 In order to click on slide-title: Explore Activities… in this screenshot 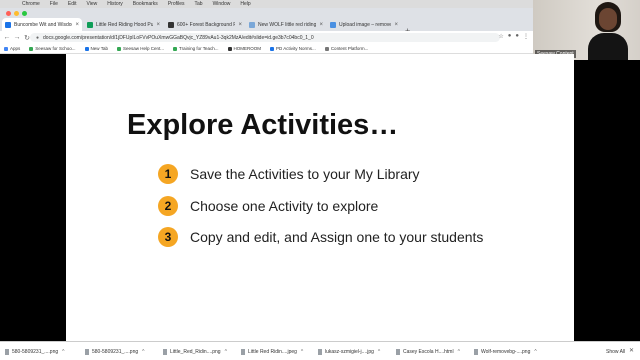, I will do `click(263, 125)`.